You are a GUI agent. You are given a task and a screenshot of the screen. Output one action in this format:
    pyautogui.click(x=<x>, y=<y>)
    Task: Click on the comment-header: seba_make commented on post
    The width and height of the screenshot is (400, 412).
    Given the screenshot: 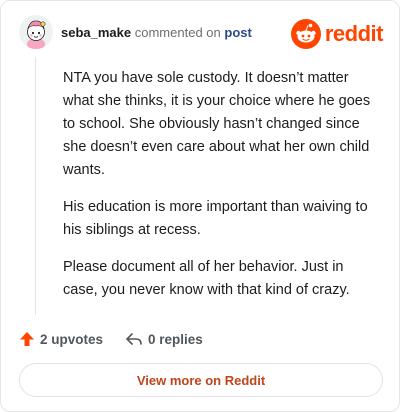 What is the action you would take?
    pyautogui.click(x=156, y=33)
    